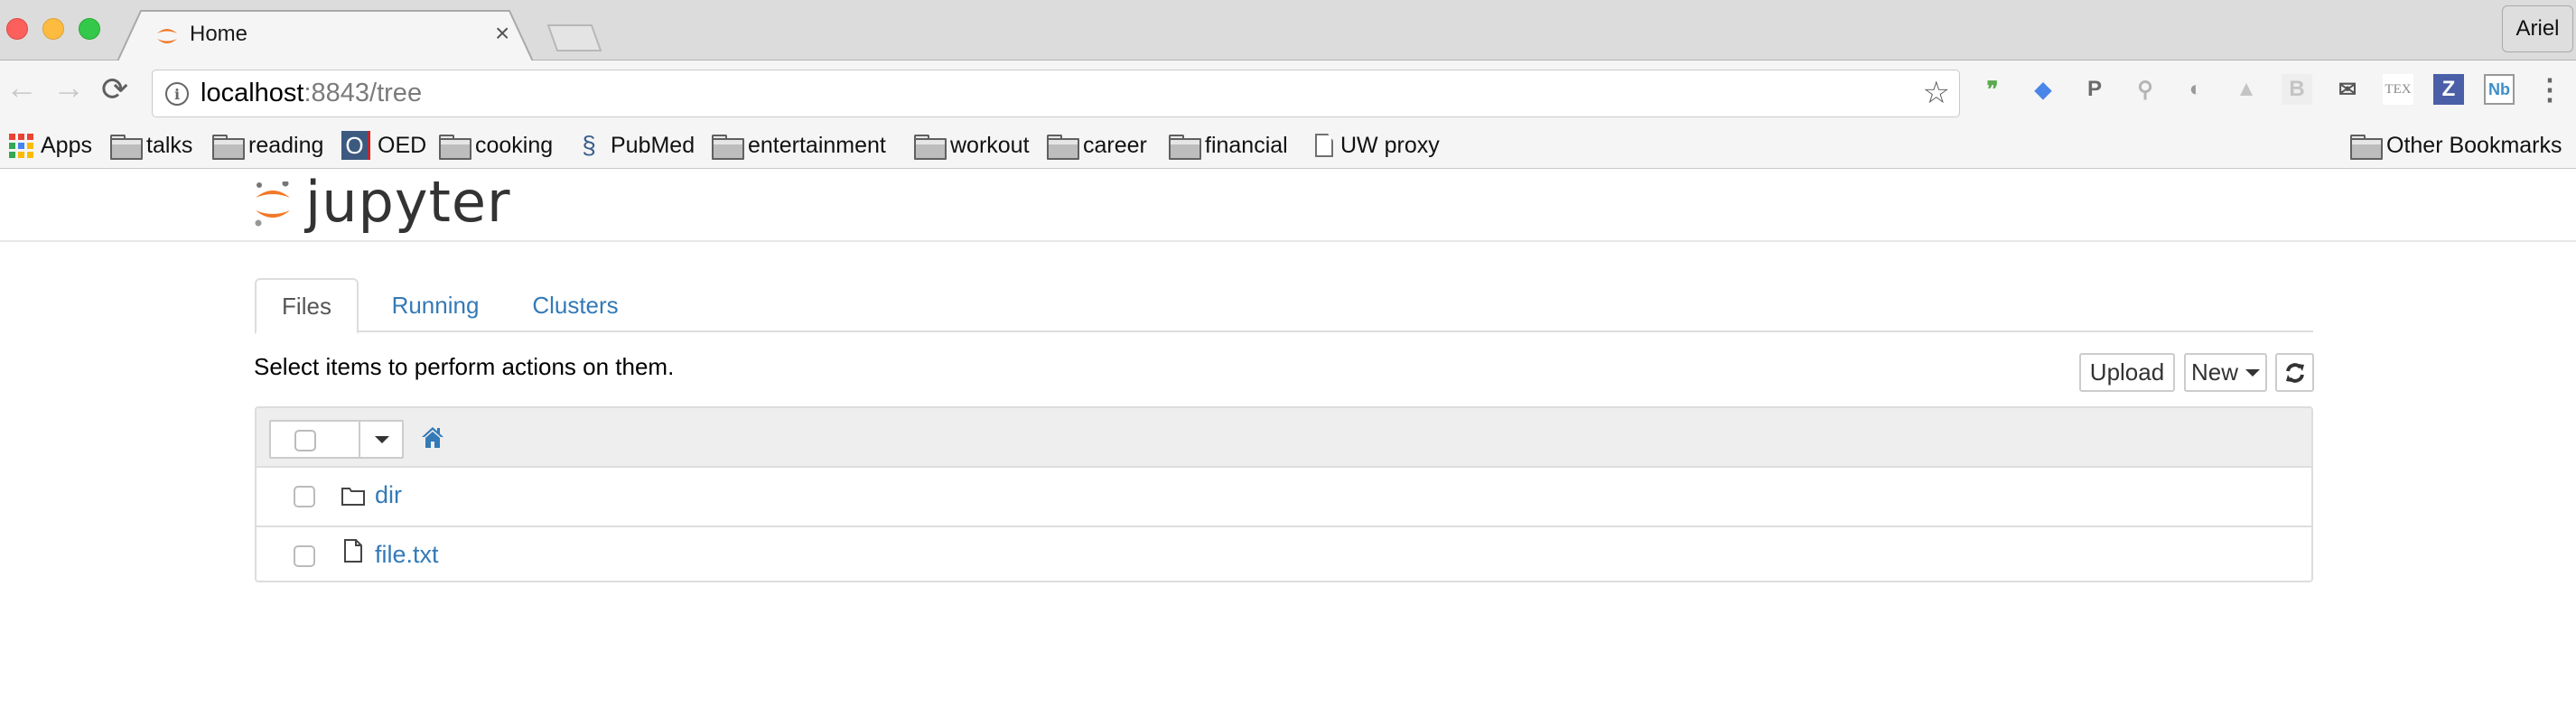 Image resolution: width=2576 pixels, height=707 pixels. What do you see at coordinates (169, 145) in the screenshot?
I see `bookmark-label: talks` at bounding box center [169, 145].